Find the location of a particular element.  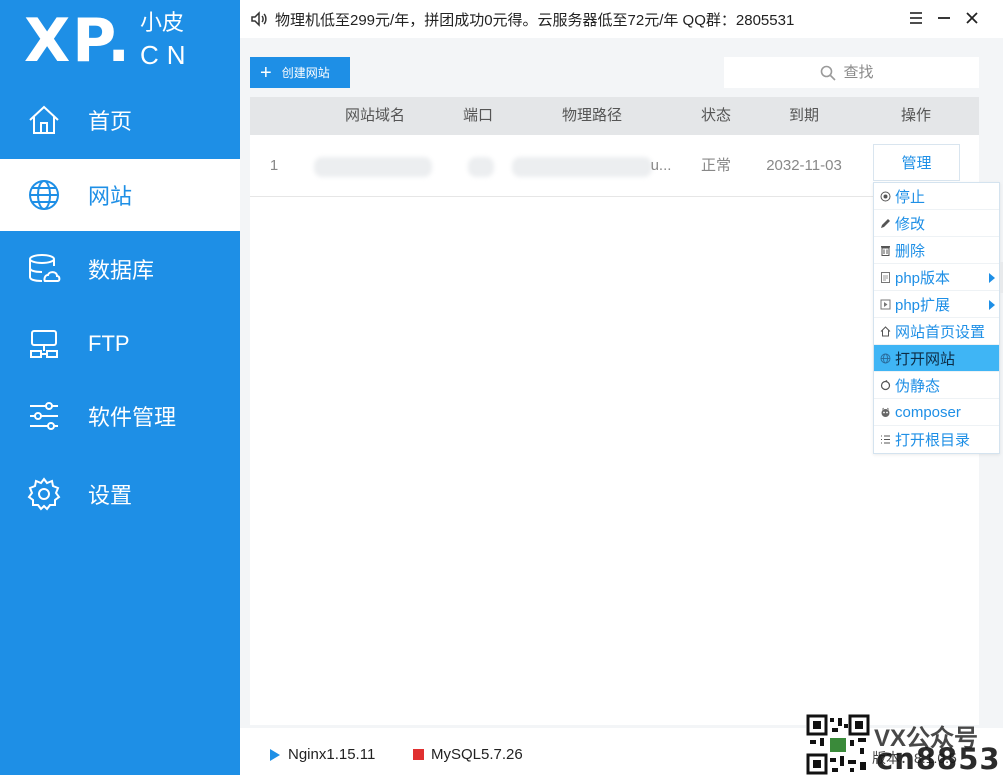

list-icon is located at coordinates (885, 439).